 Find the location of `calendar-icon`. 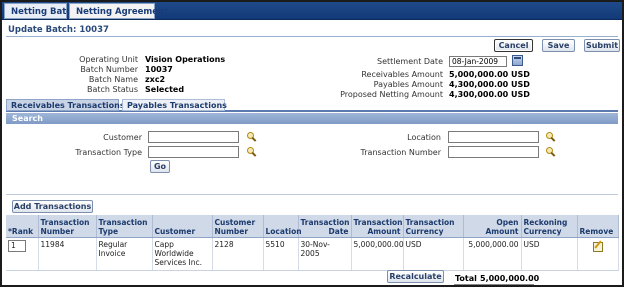

calendar-icon is located at coordinates (517, 60).